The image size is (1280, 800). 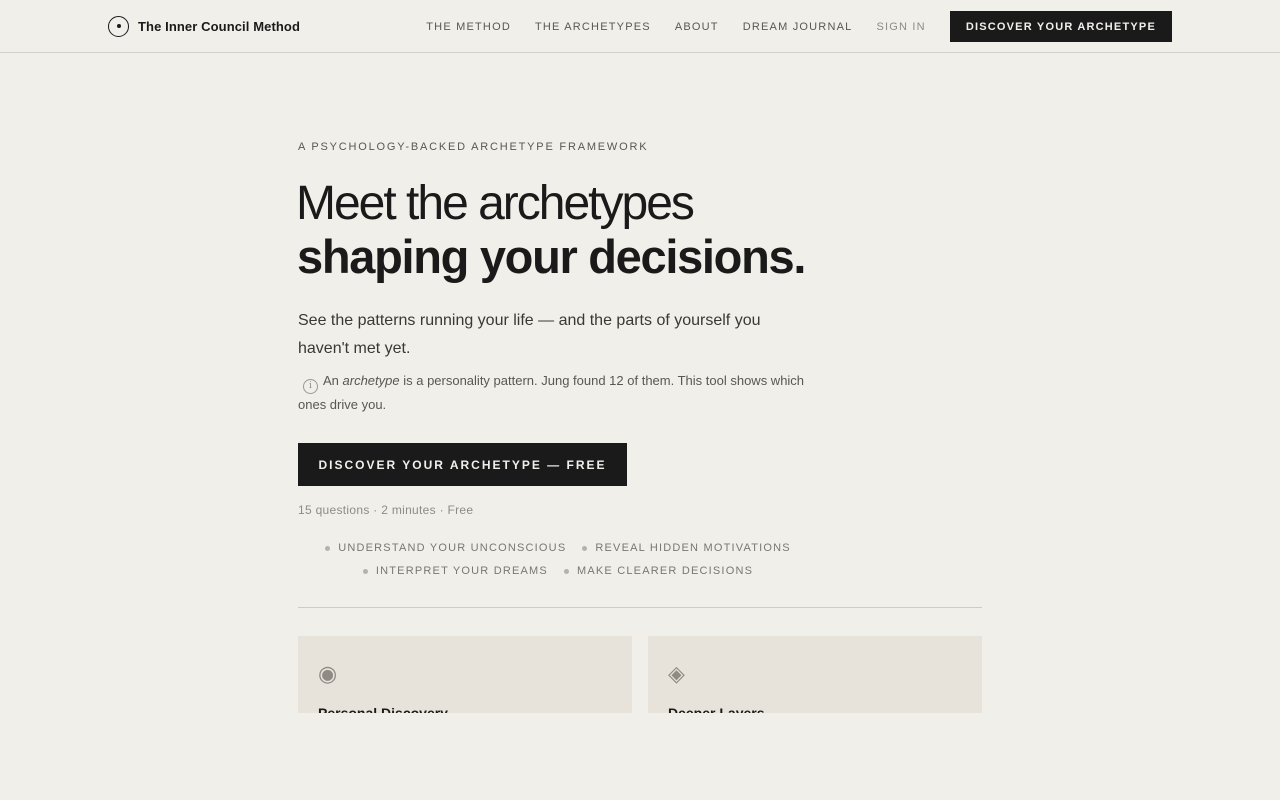 I want to click on card-title: Personal Discovery, so click(x=383, y=709).